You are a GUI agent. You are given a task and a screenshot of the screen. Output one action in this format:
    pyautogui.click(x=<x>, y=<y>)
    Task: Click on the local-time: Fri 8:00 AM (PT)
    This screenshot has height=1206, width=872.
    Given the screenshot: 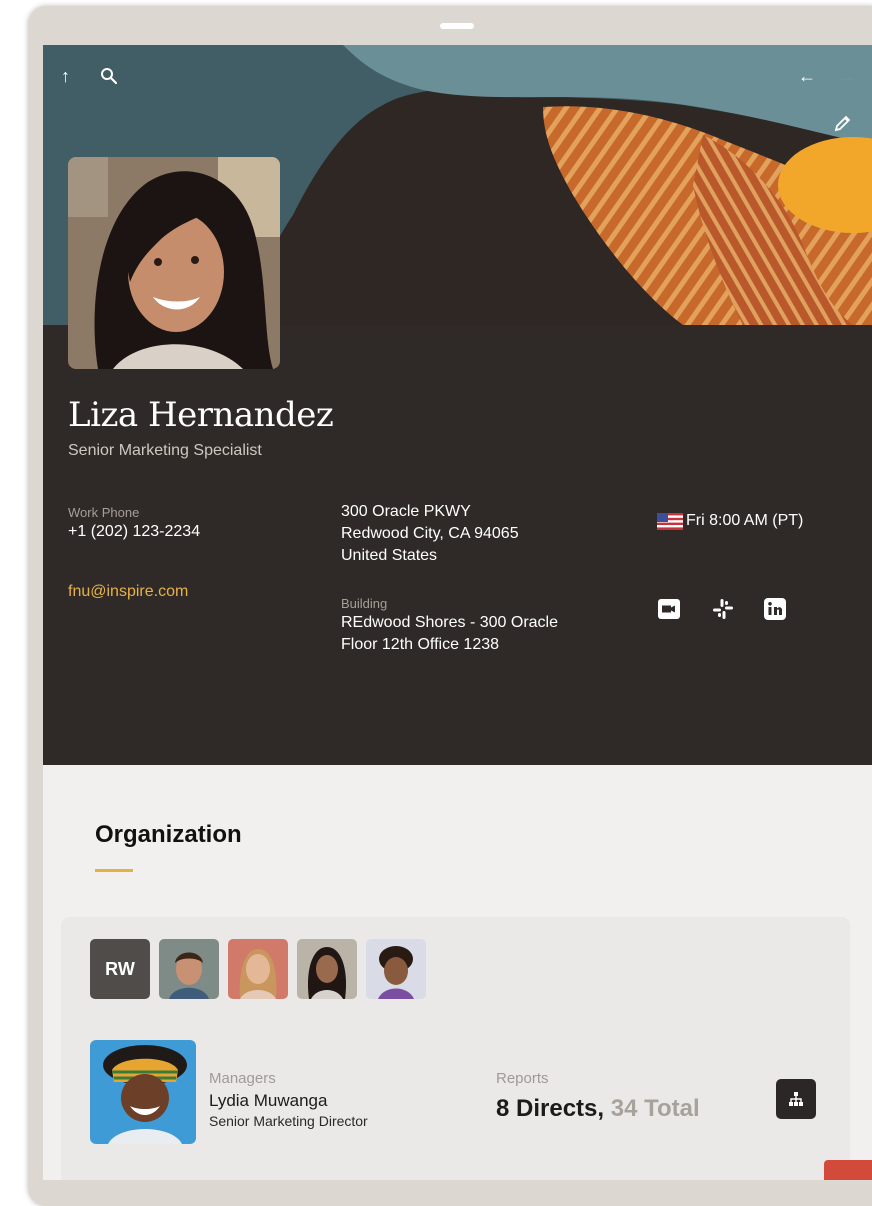 What is the action you would take?
    pyautogui.click(x=745, y=520)
    